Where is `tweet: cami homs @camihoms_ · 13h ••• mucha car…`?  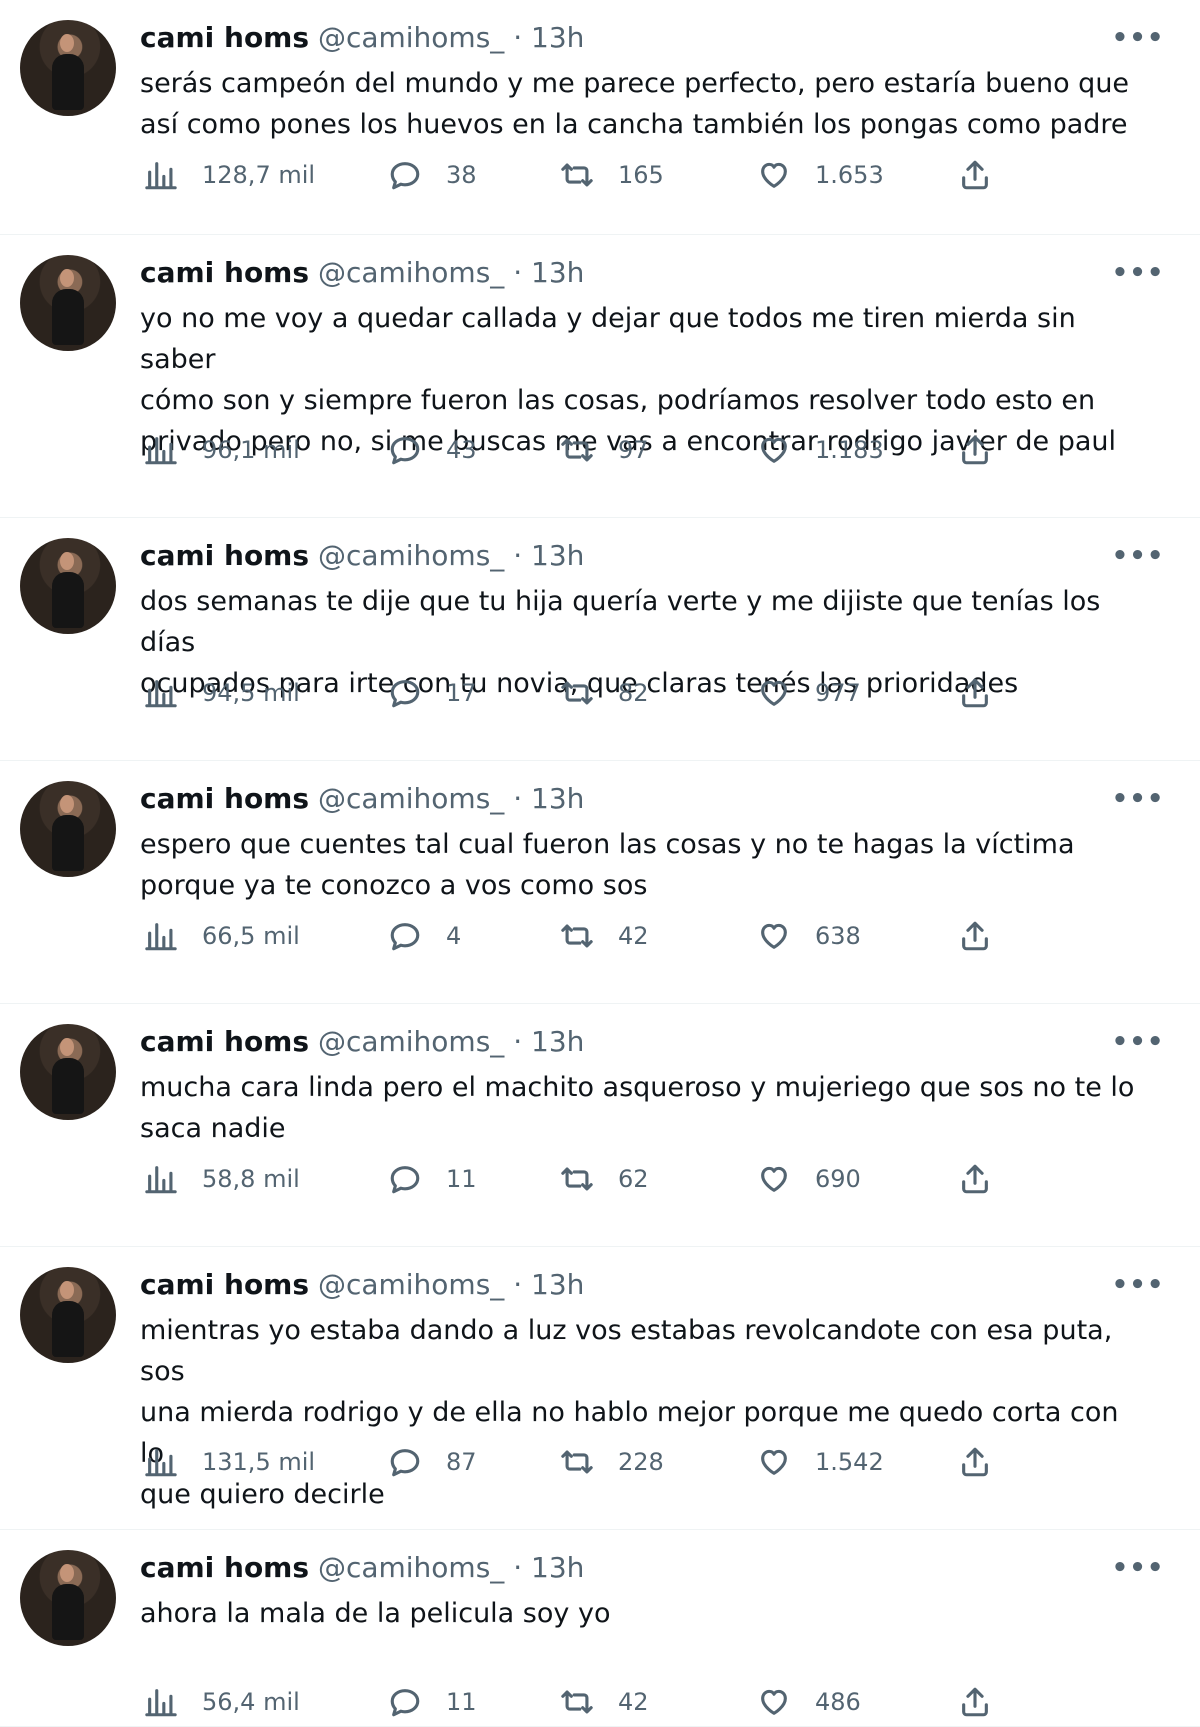
tweet: cami homs @camihoms_ · 13h ••• mucha car… is located at coordinates (600, 1125).